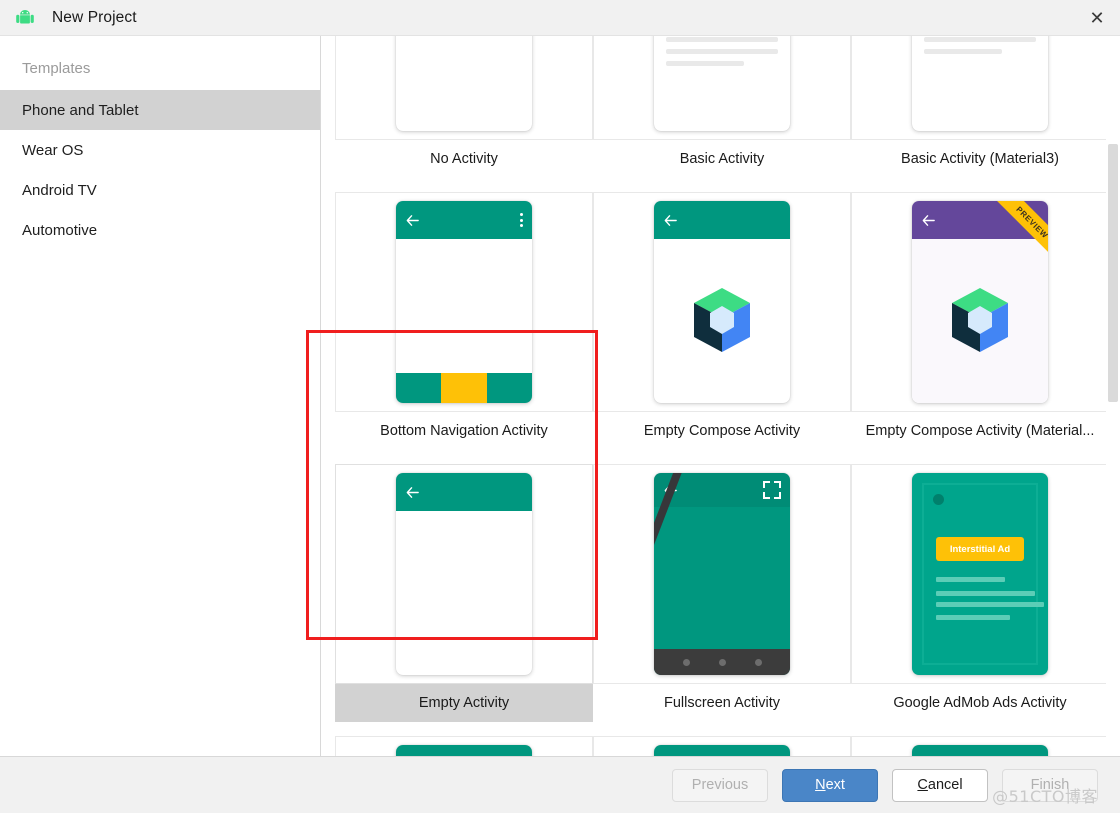  I want to click on gallery-scrollbar-thumb, so click(1113, 273).